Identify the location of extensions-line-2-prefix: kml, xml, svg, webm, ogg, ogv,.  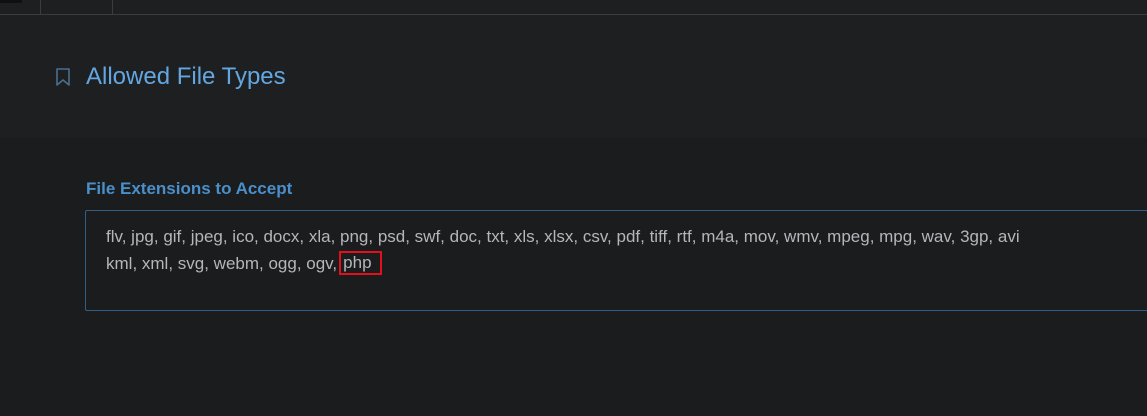
(222, 263).